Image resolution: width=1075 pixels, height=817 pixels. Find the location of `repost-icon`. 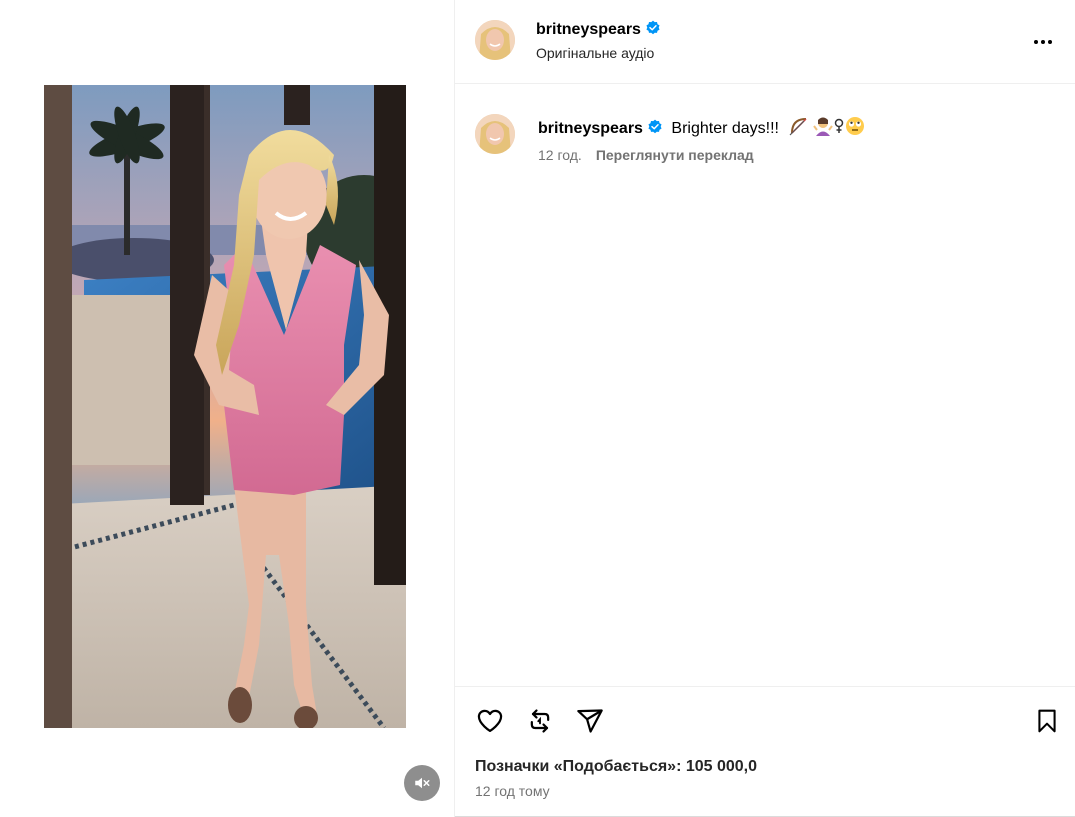

repost-icon is located at coordinates (540, 721).